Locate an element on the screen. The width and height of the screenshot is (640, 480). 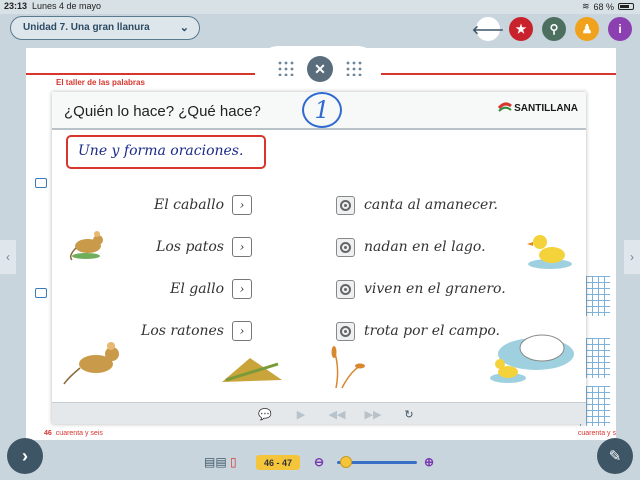
activity-number: 1 is located at coordinates (322, 110).